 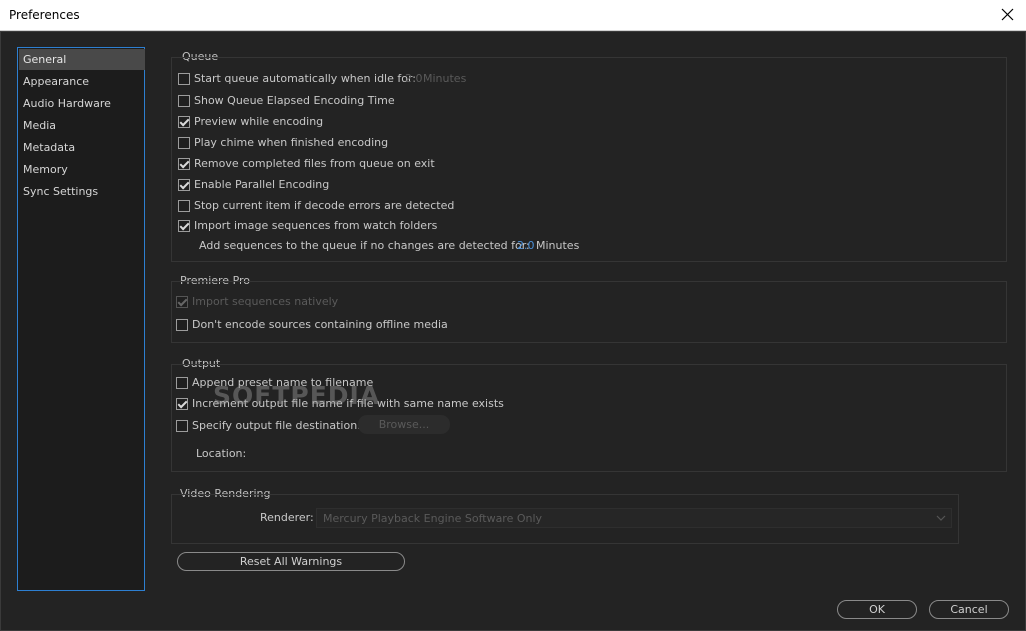 I want to click on preview-encoding-label: Preview while encoding, so click(x=259, y=121).